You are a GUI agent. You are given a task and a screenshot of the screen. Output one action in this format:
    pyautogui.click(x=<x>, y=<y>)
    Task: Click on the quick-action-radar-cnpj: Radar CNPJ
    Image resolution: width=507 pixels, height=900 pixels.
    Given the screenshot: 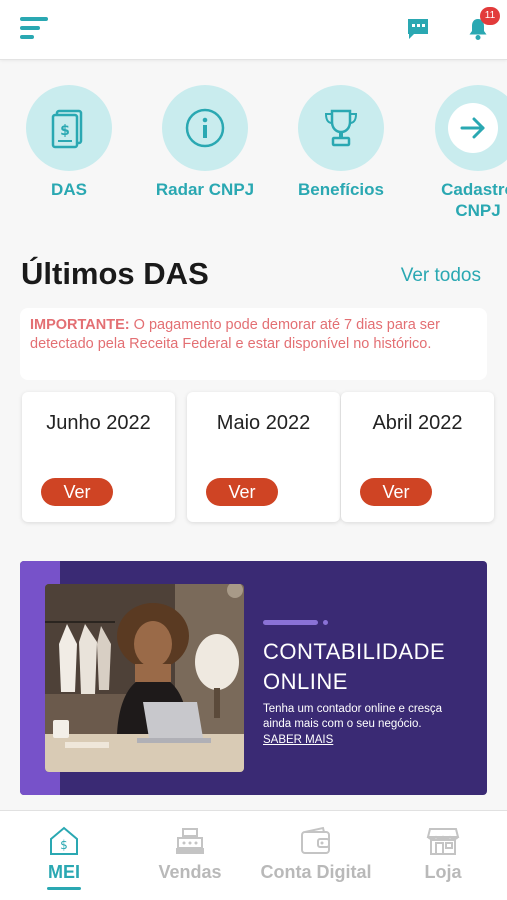 What is the action you would take?
    pyautogui.click(x=205, y=142)
    